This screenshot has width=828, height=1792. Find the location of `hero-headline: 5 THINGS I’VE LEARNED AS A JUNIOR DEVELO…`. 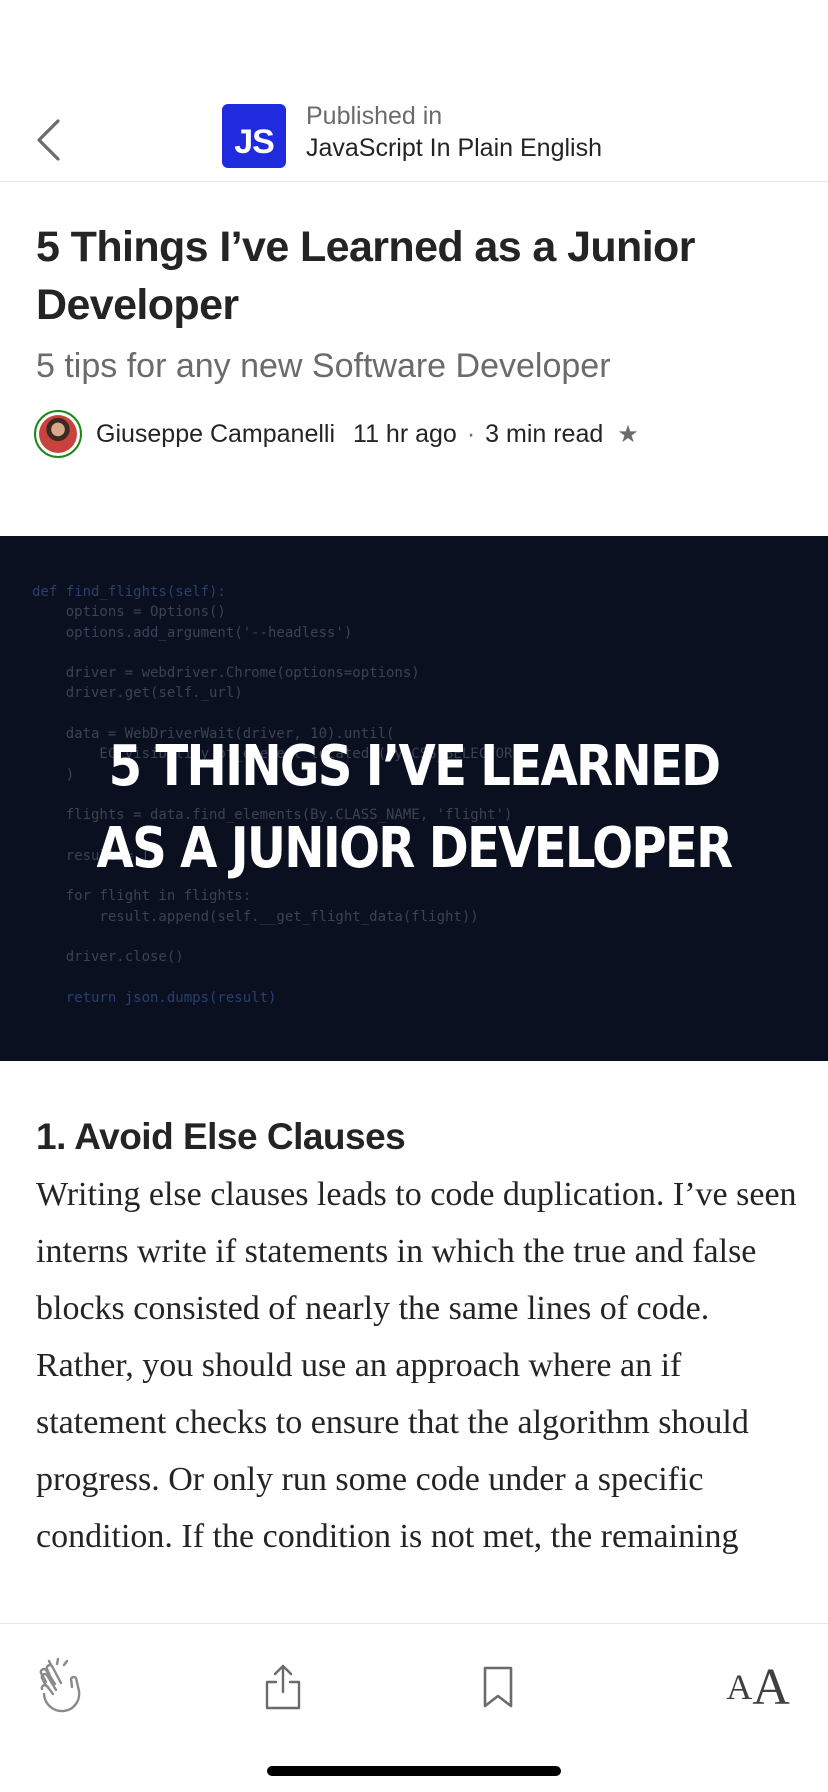

hero-headline: 5 THINGS I’VE LEARNED AS A JUNIOR DEVELO… is located at coordinates (414, 808).